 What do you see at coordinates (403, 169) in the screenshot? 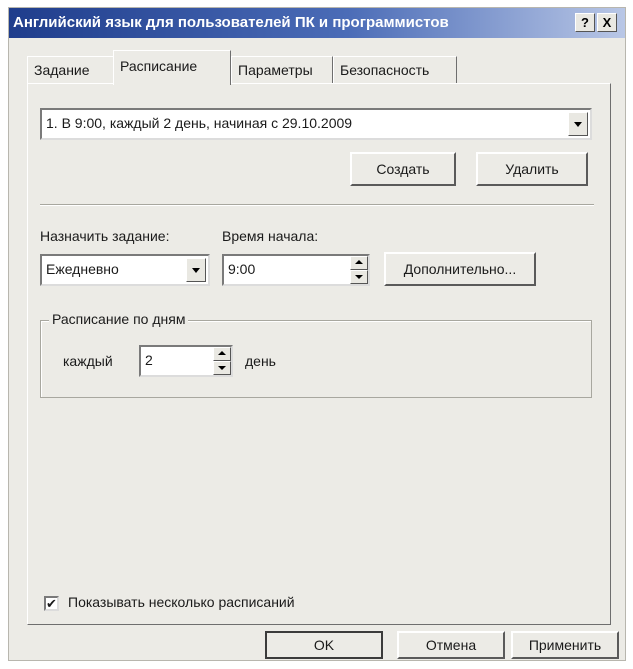
I see `create-button: Создать` at bounding box center [403, 169].